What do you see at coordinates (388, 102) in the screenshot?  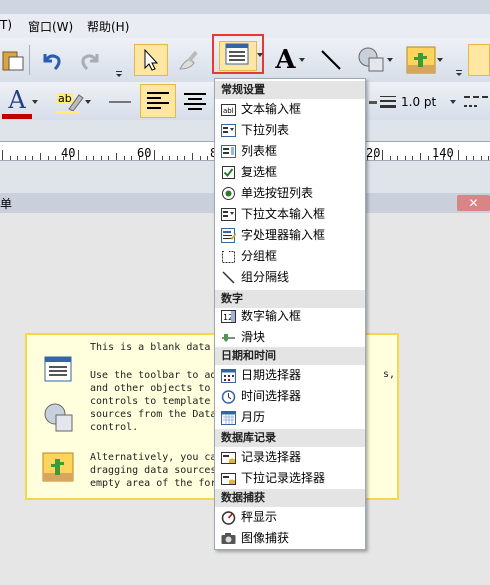 I see `line-weights-icon` at bounding box center [388, 102].